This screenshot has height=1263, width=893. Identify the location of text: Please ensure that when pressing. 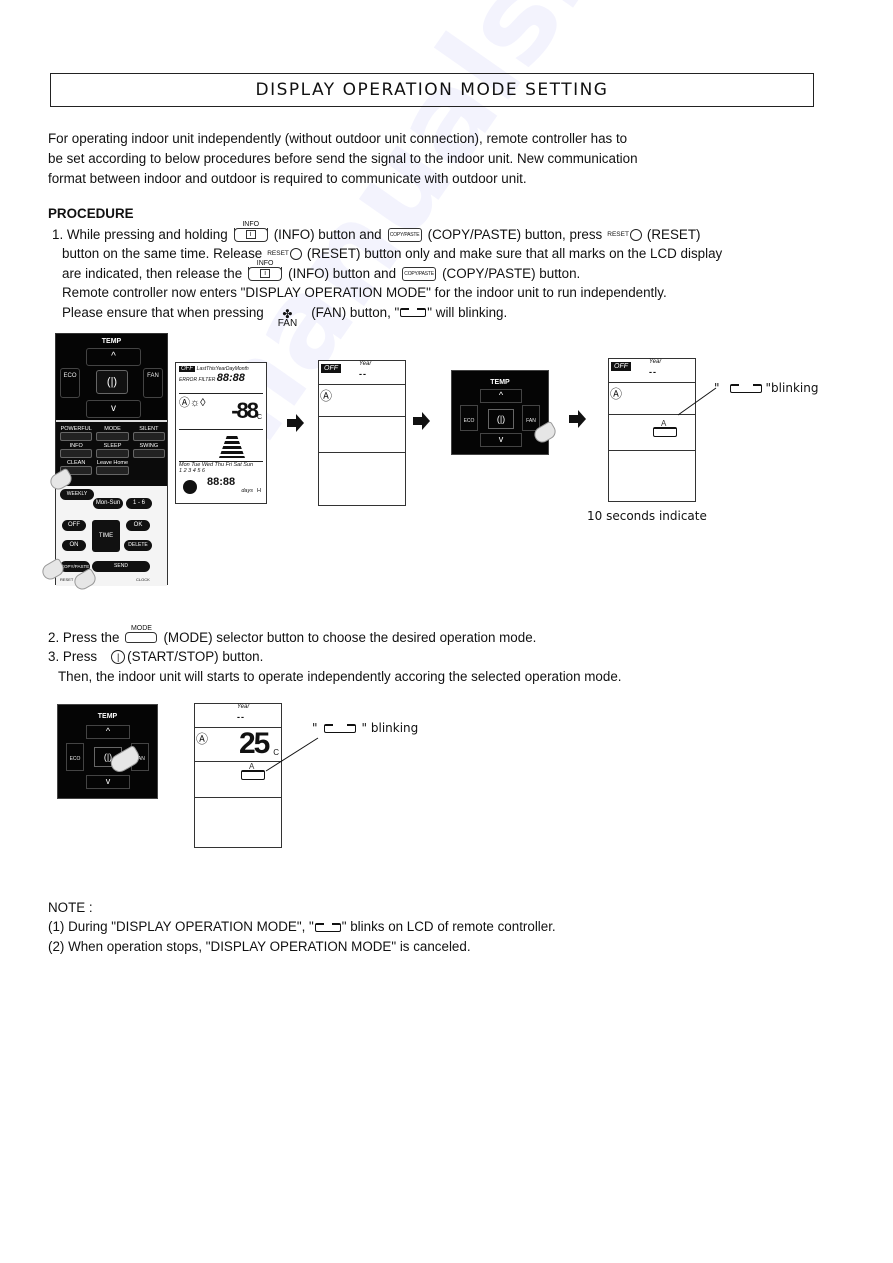
(163, 312).